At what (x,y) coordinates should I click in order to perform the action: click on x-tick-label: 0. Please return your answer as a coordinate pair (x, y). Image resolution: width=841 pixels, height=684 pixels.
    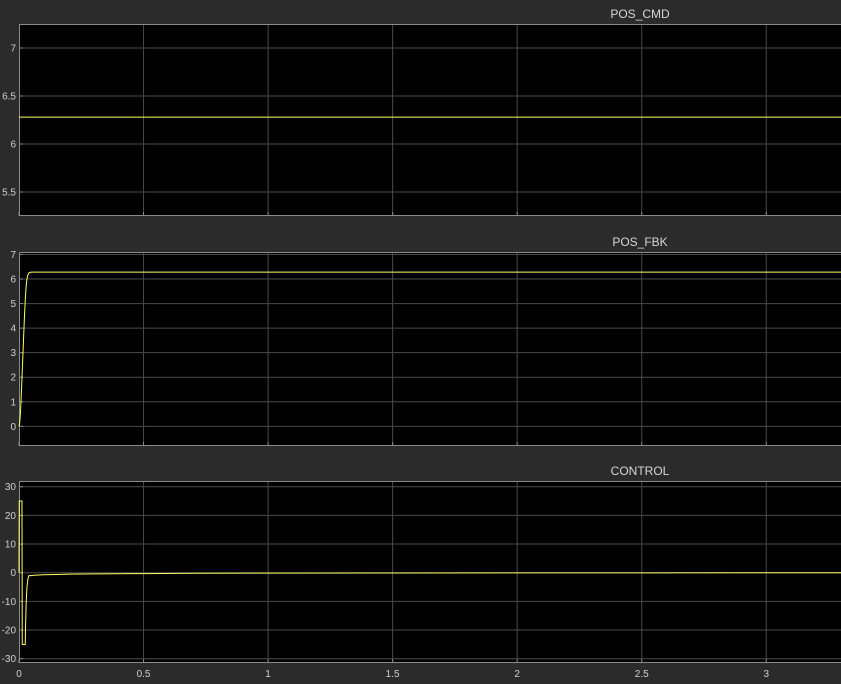
    Looking at the image, I should click on (19, 674).